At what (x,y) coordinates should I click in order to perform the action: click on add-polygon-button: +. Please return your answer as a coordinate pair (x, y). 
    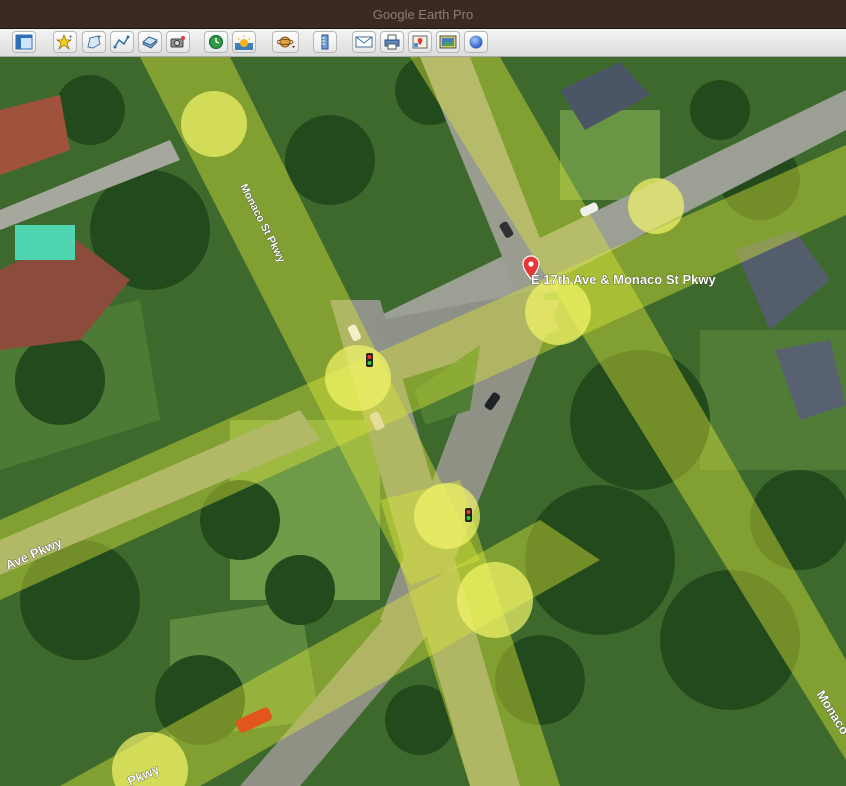
    Looking at the image, I should click on (94, 42).